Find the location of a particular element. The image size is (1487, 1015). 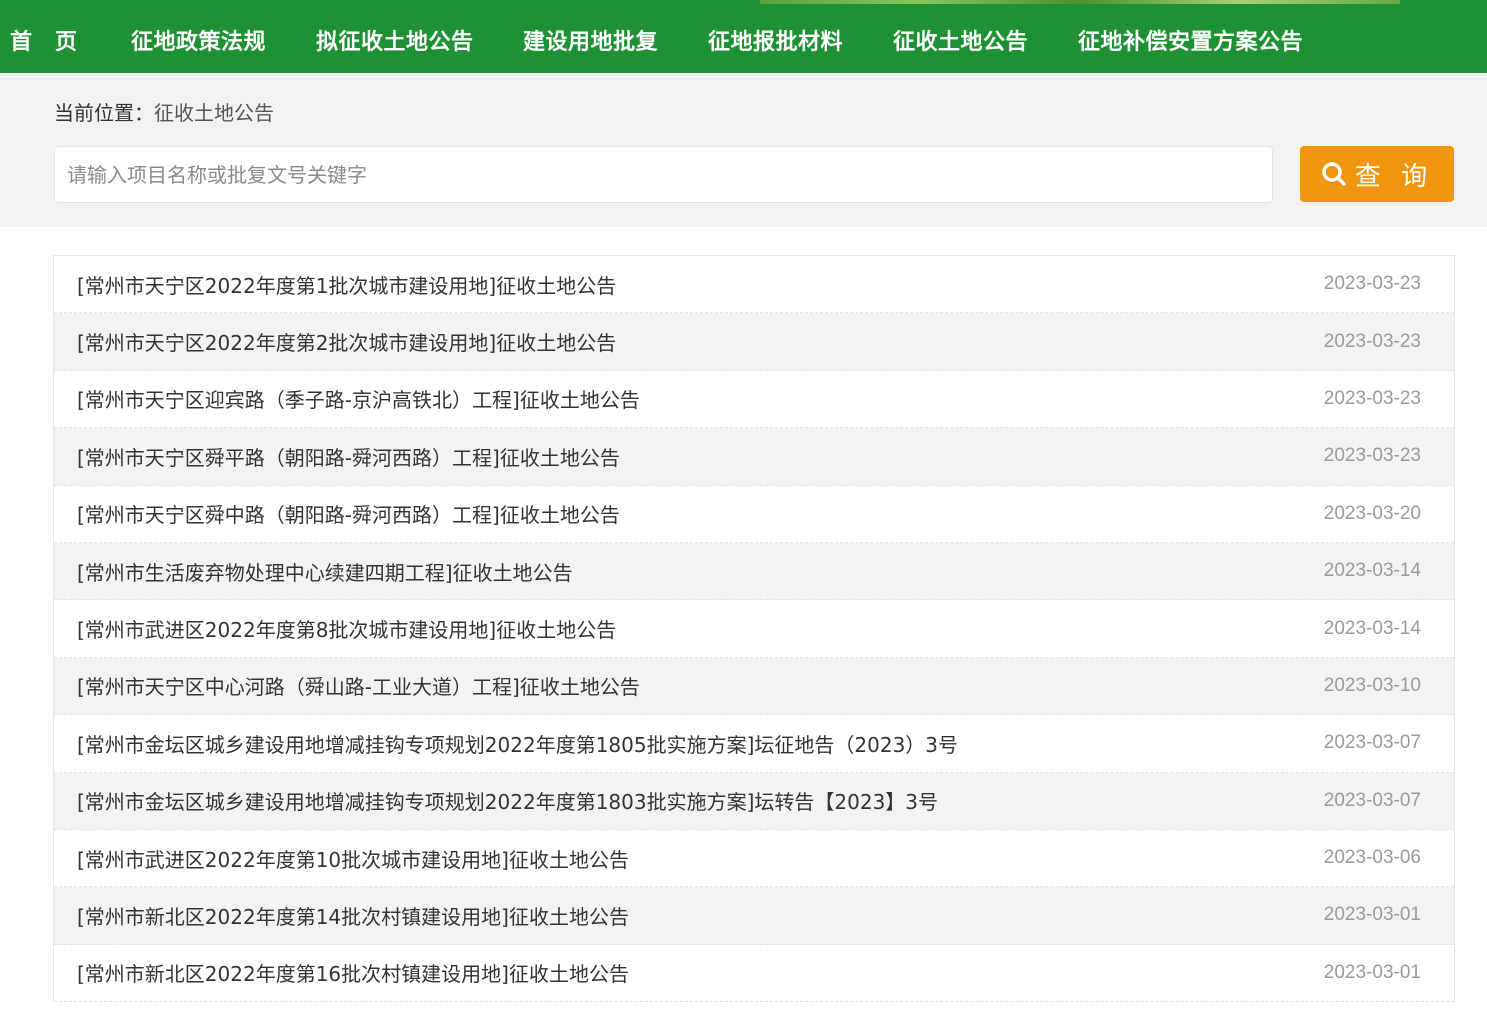

nav-item-policy: 征地政策法规 is located at coordinates (198, 40).